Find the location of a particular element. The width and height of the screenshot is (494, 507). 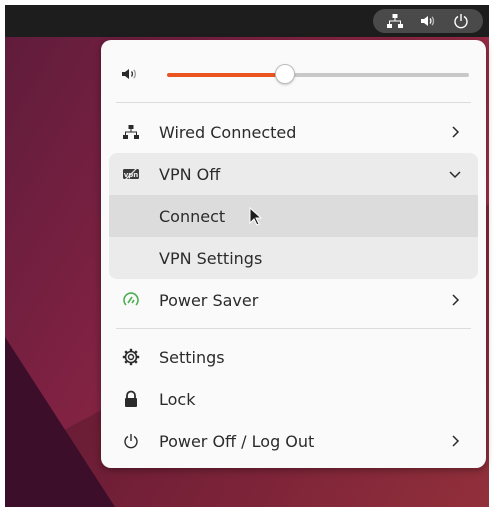

settings-label: Settings is located at coordinates (192, 357).